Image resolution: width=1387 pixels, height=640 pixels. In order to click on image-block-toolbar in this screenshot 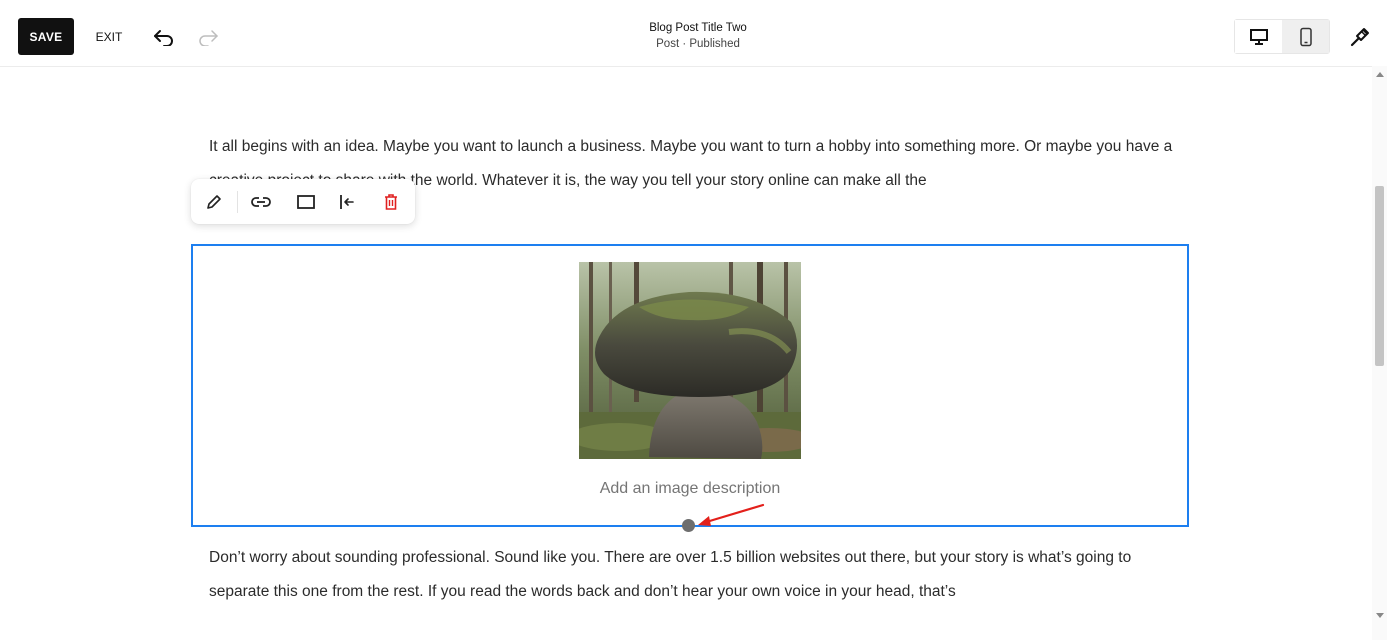, I will do `click(303, 201)`.